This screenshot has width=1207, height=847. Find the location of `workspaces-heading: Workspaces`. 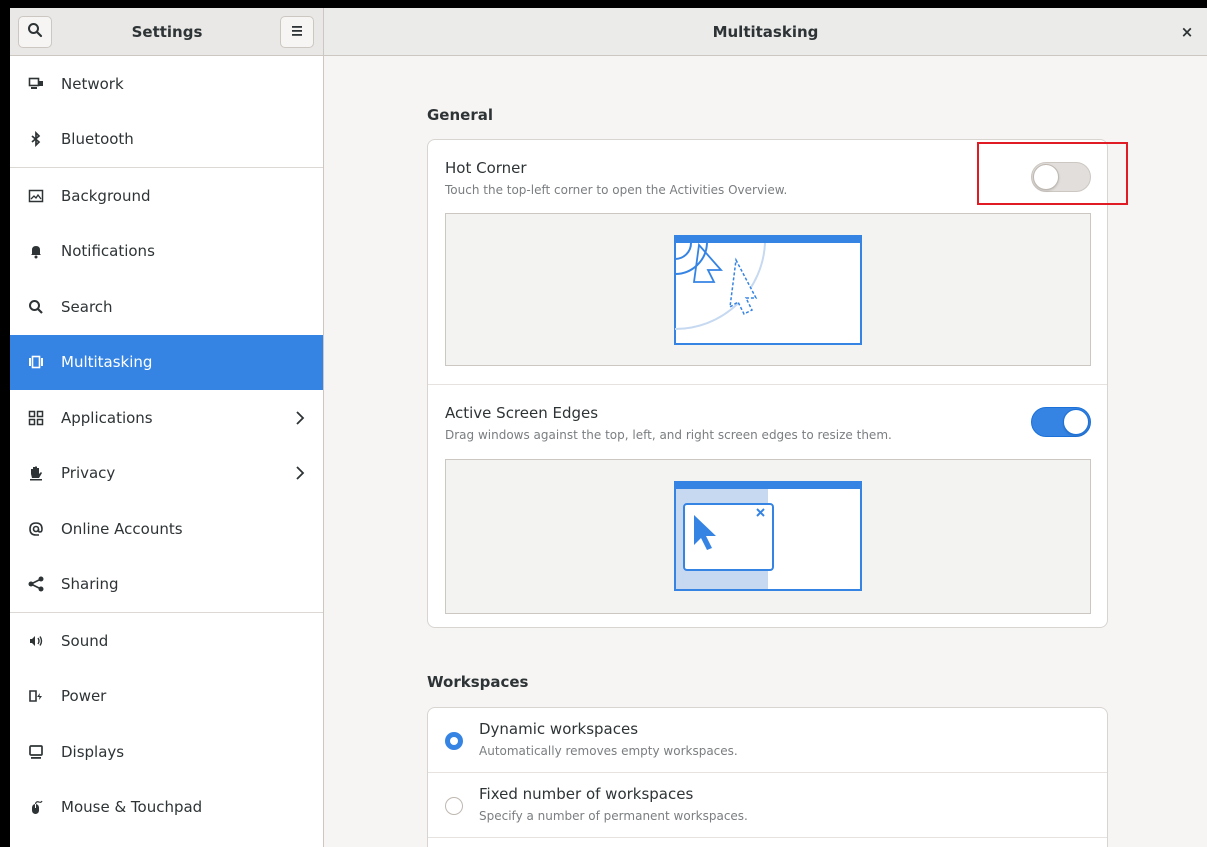

workspaces-heading: Workspaces is located at coordinates (478, 682).